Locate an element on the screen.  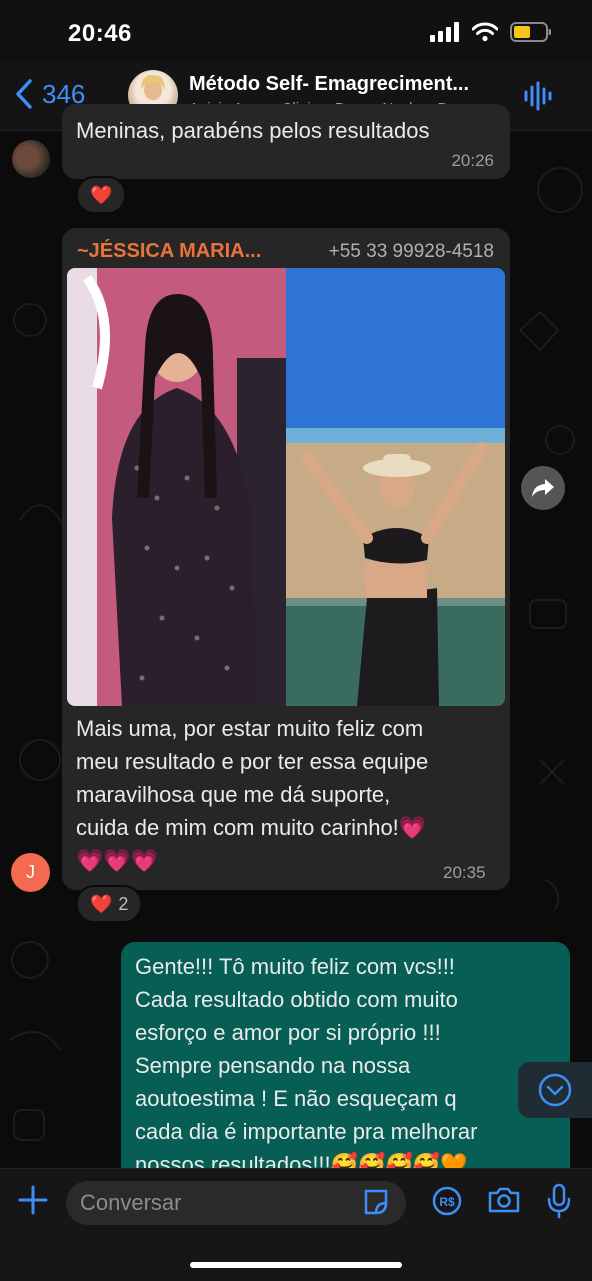
scroll-down-icon is located at coordinates (555, 1090).